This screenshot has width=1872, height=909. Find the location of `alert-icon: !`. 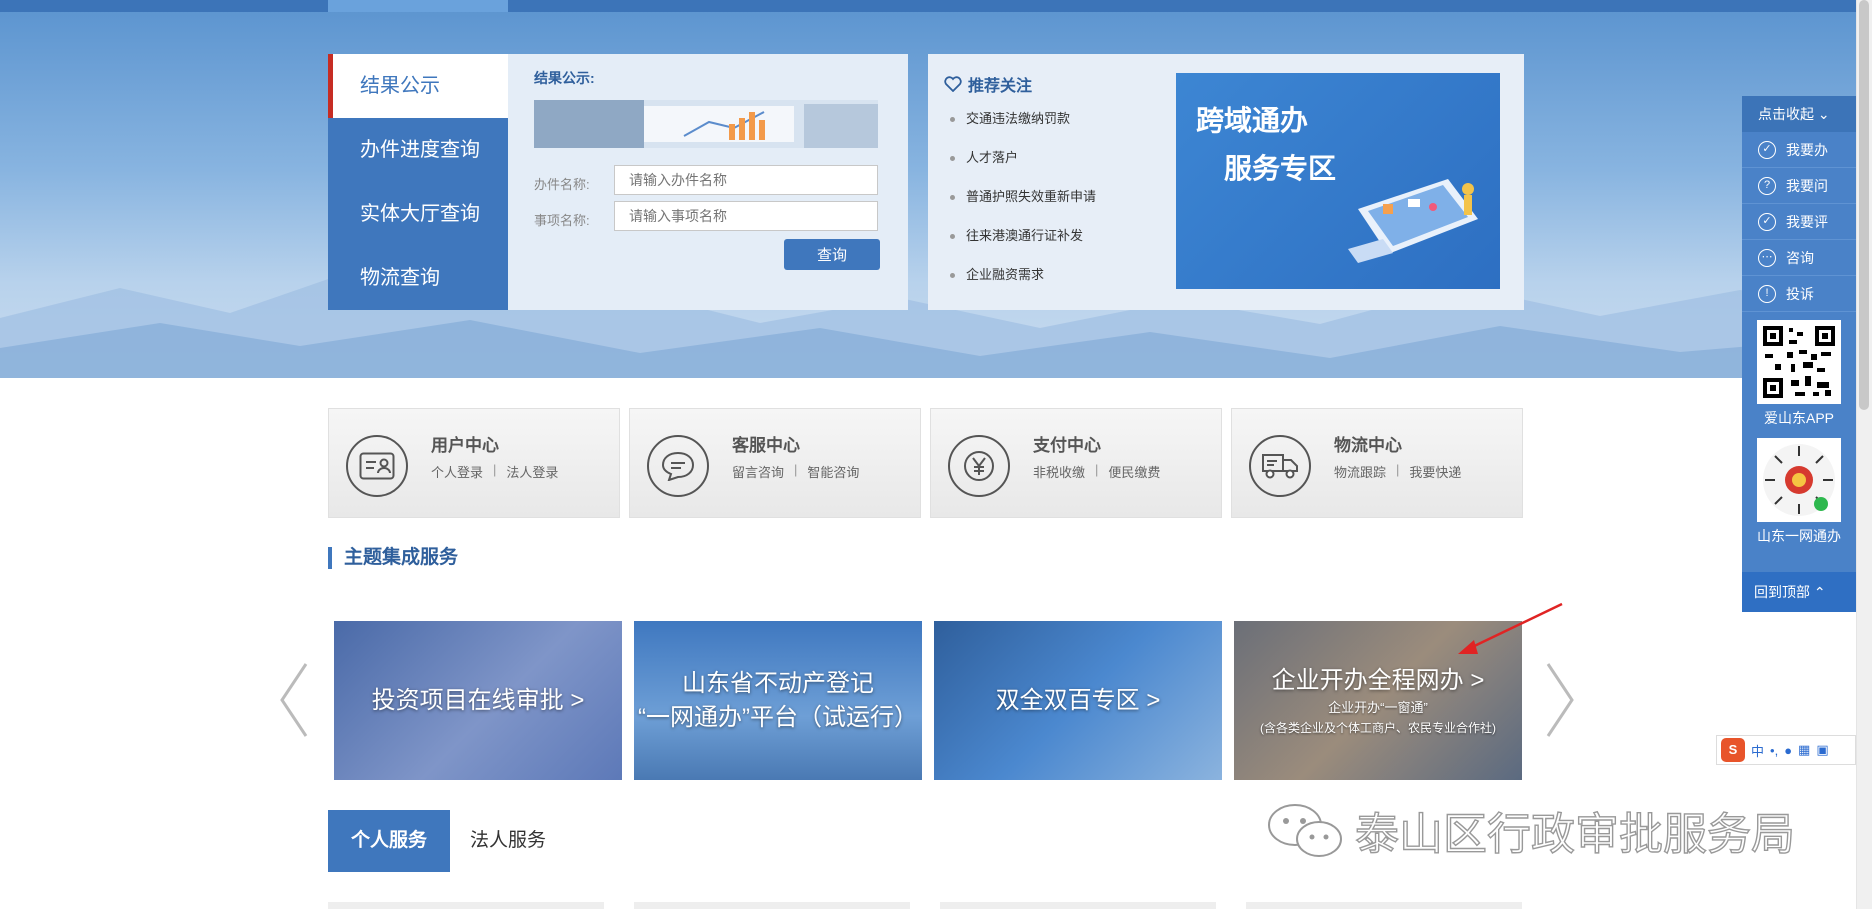

alert-icon: ! is located at coordinates (1767, 293).